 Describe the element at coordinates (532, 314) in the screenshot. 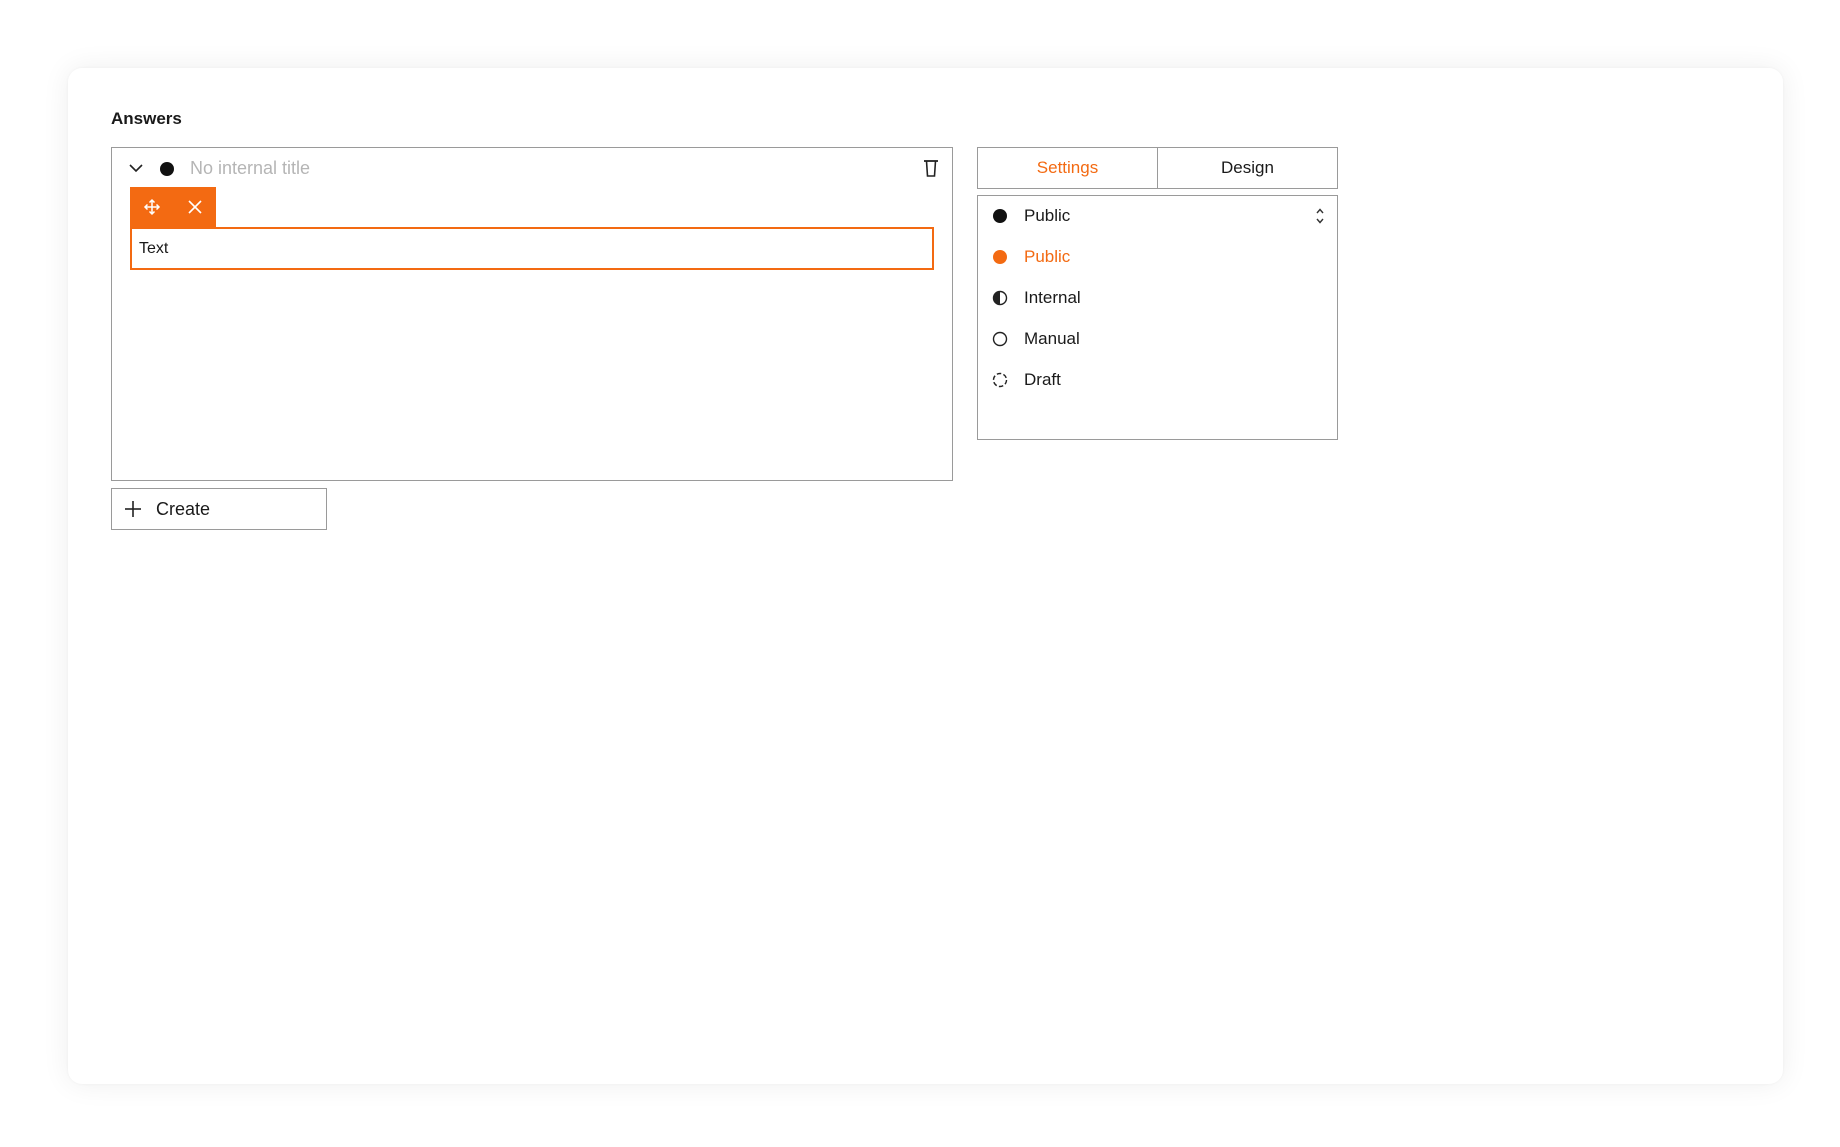

I see `answer-item: No internal title Text` at that location.